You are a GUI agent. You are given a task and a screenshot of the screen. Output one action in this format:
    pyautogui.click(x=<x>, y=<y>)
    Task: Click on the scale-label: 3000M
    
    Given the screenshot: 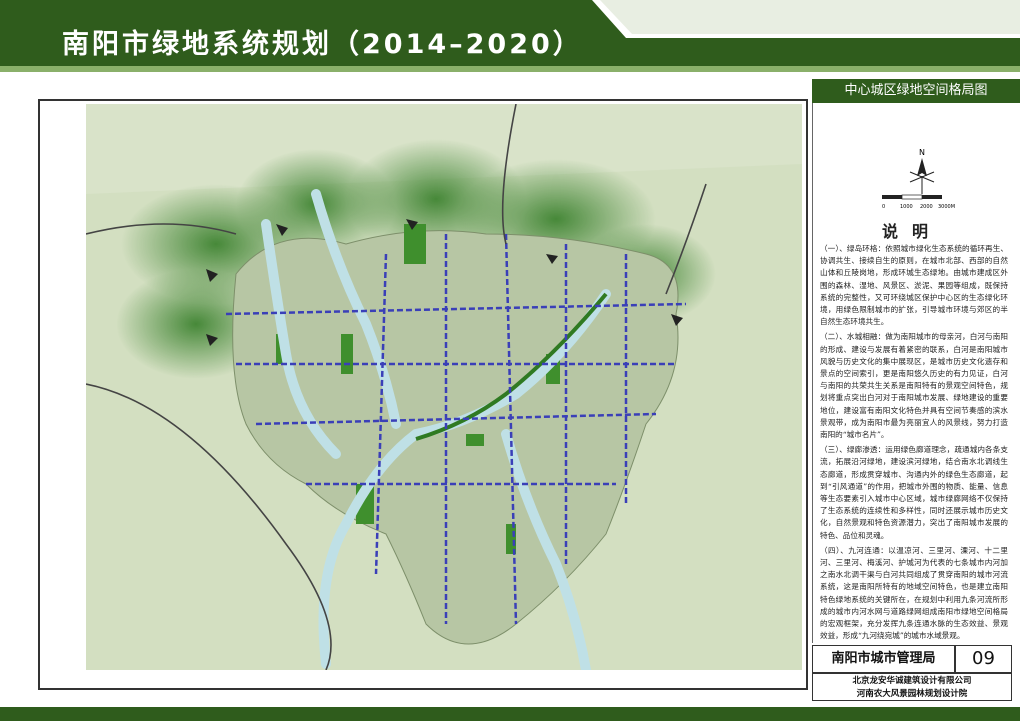 What is the action you would take?
    pyautogui.click(x=946, y=207)
    